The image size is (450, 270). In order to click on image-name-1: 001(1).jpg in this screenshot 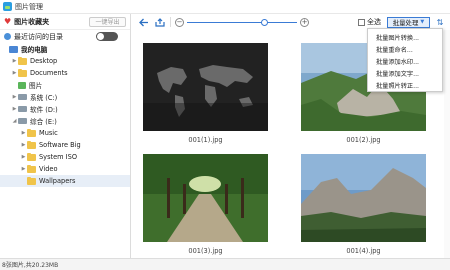, I will do `click(205, 140)`.